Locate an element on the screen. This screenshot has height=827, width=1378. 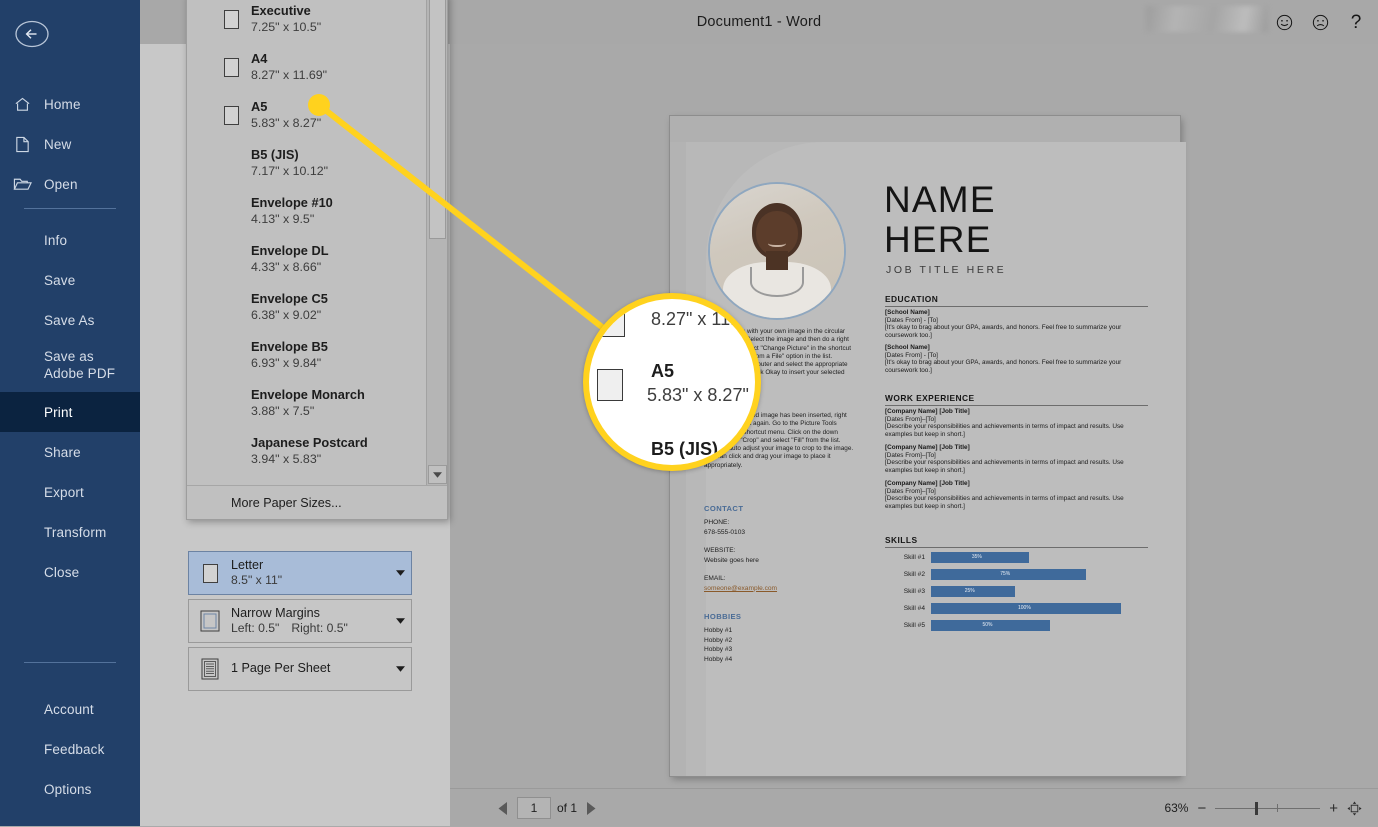
paper-size-name: Envelope C5 is located at coordinates (289, 298).